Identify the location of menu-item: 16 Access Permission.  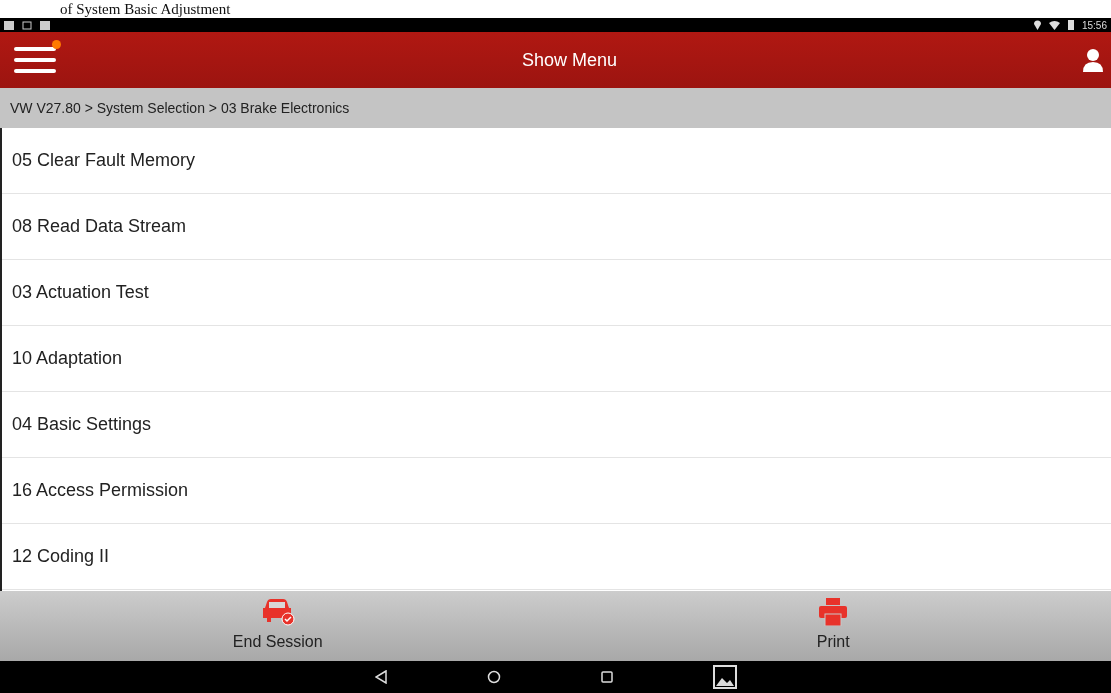
(556, 491).